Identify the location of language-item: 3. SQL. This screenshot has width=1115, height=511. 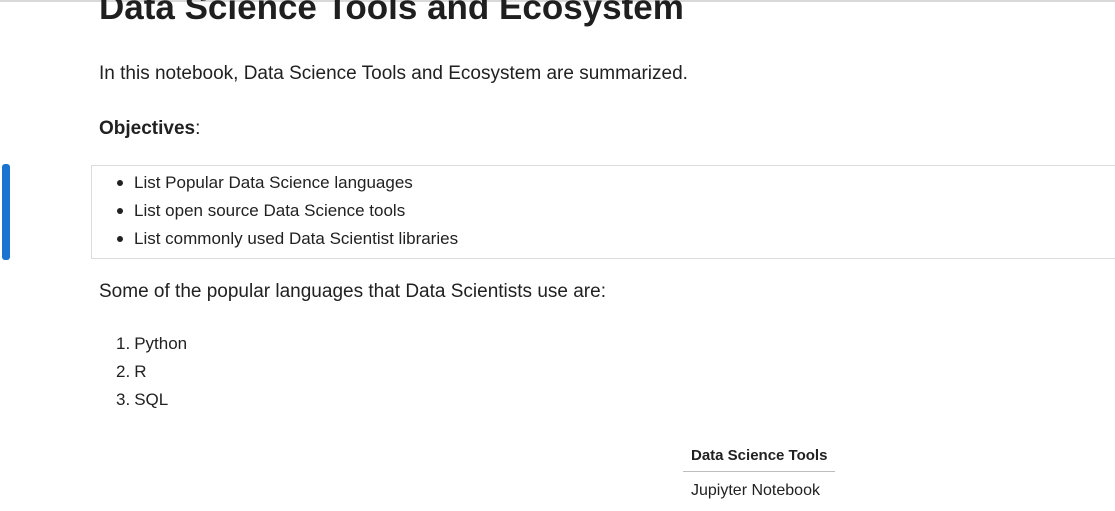
(151, 400).